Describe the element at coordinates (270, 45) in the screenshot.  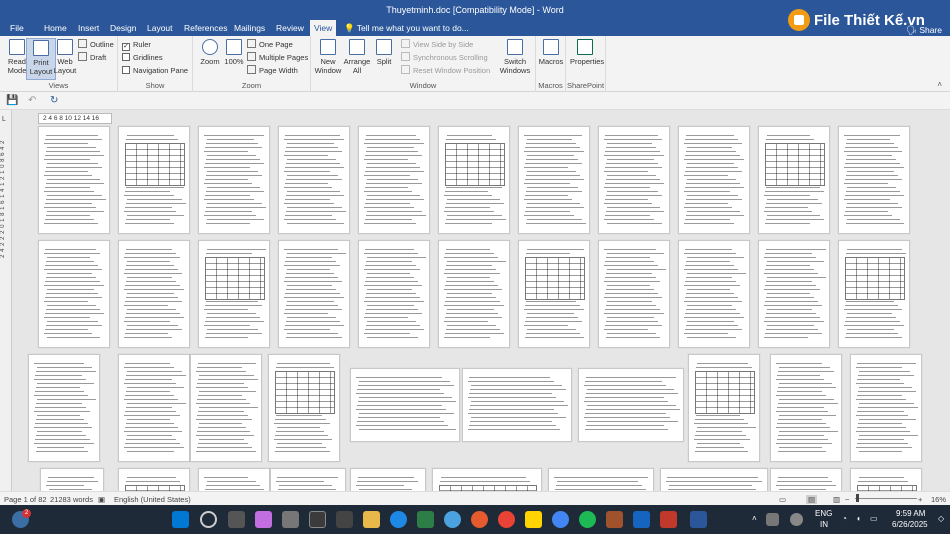
I see `one-page-button: One Page` at that location.